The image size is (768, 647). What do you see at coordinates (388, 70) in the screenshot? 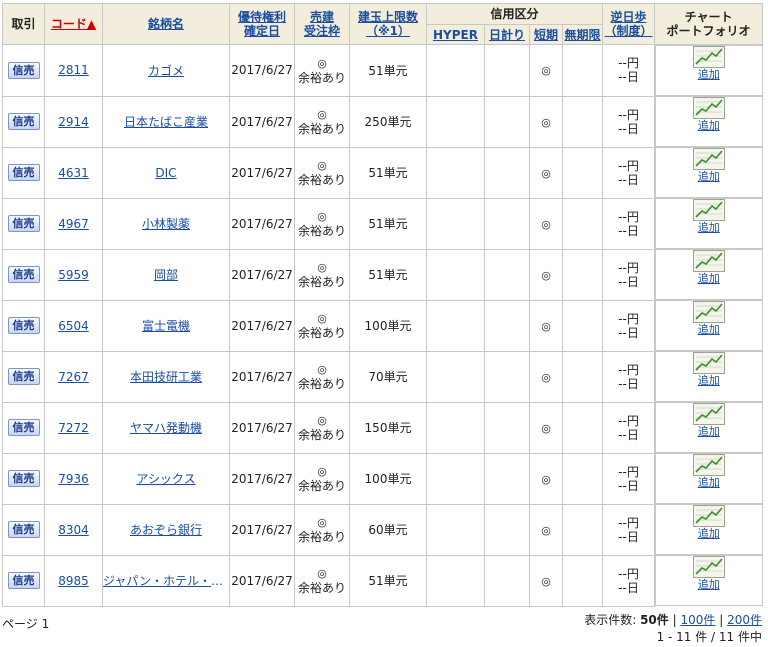
I see `limit-cell: 51単元` at bounding box center [388, 70].